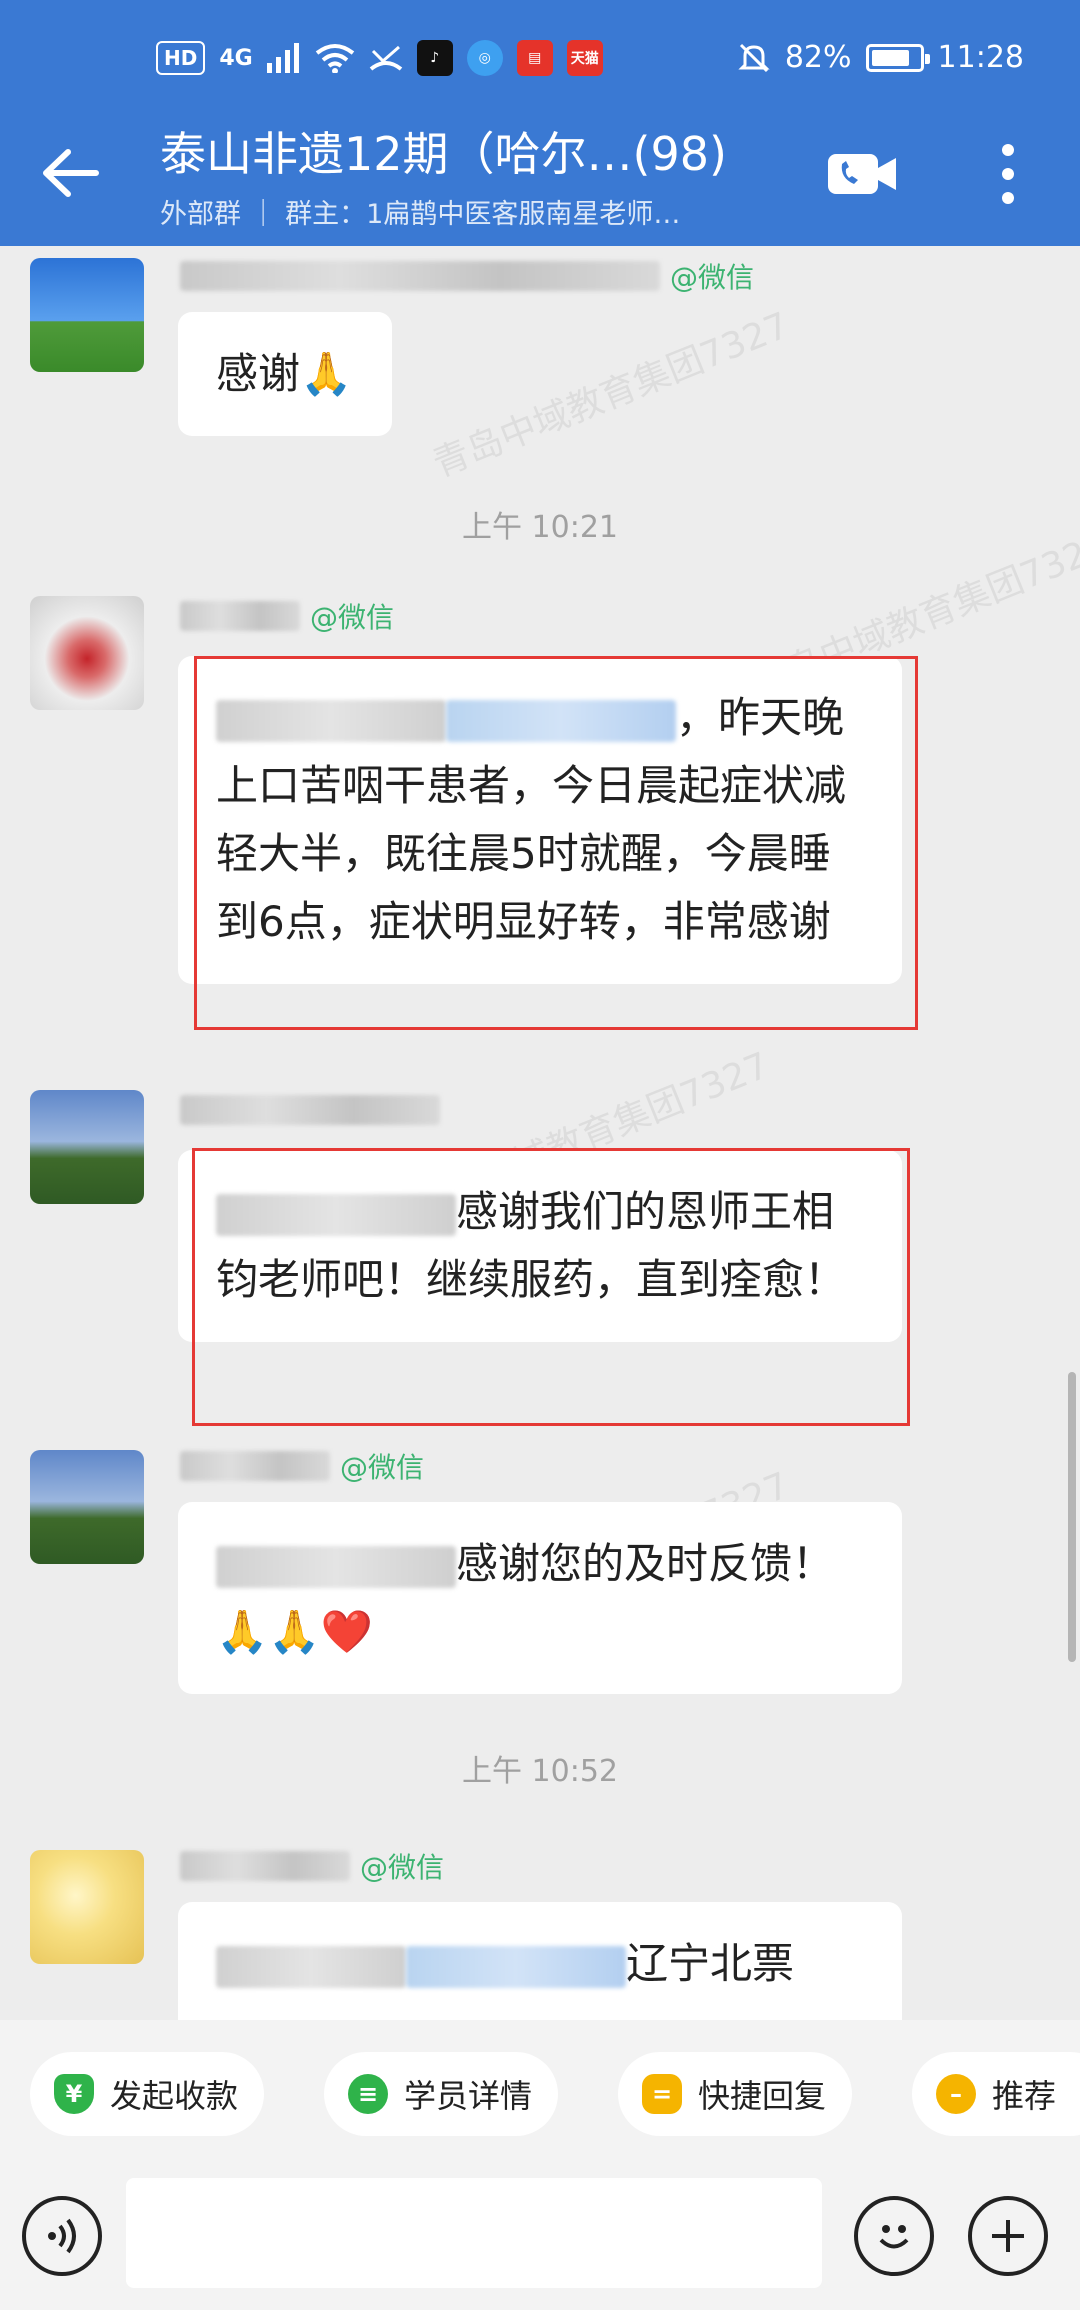  I want to click on network-indicator: 4G, so click(236, 58).